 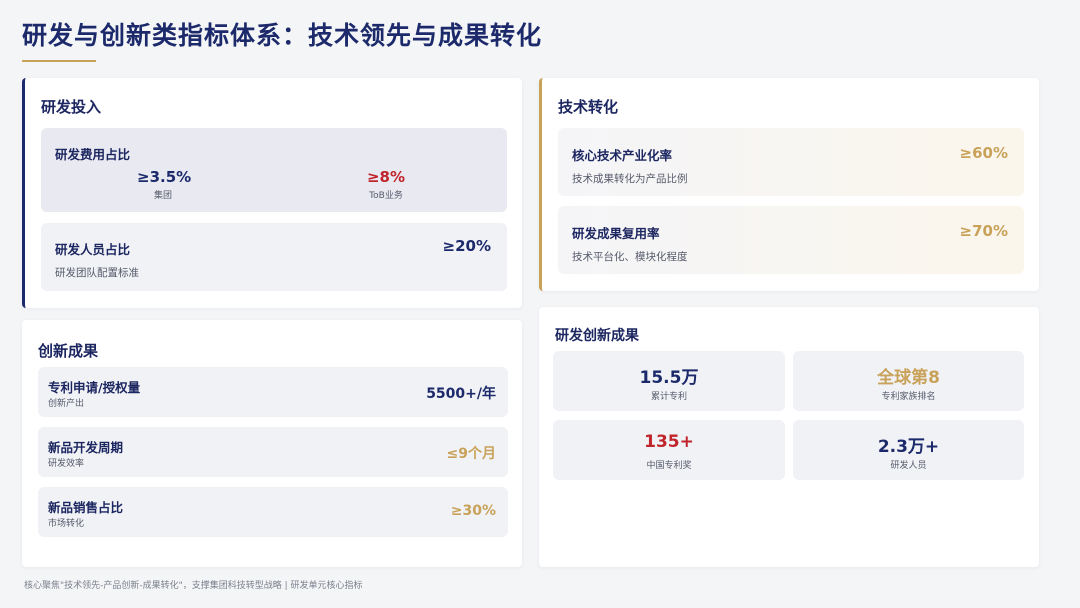 What do you see at coordinates (908, 466) in the screenshot?
I see `stat-label: 研发人员` at bounding box center [908, 466].